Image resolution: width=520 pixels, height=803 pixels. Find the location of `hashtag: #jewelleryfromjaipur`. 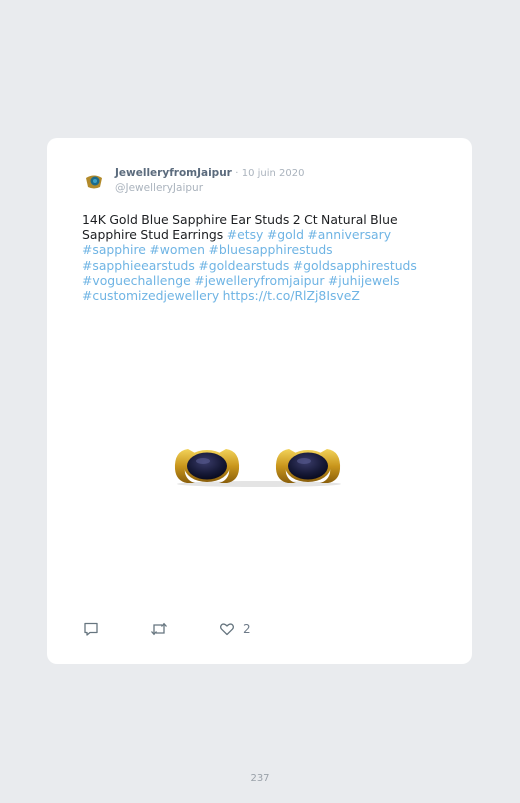

hashtag: #jewelleryfromjaipur is located at coordinates (259, 280).